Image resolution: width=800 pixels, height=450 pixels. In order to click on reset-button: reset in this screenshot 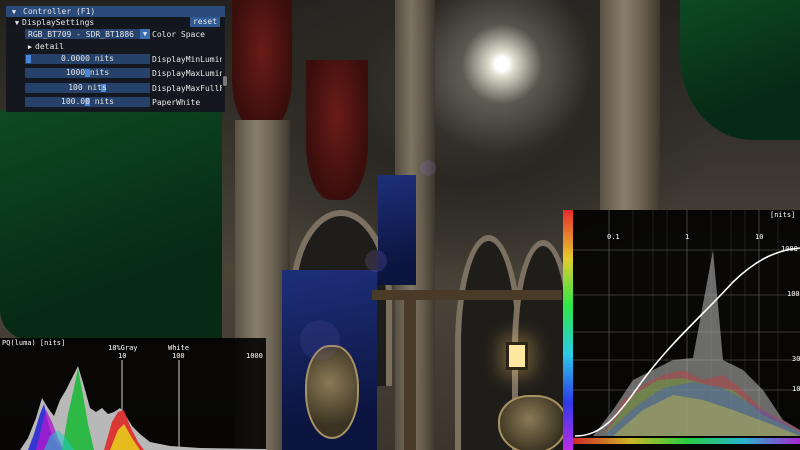, I will do `click(205, 22)`.